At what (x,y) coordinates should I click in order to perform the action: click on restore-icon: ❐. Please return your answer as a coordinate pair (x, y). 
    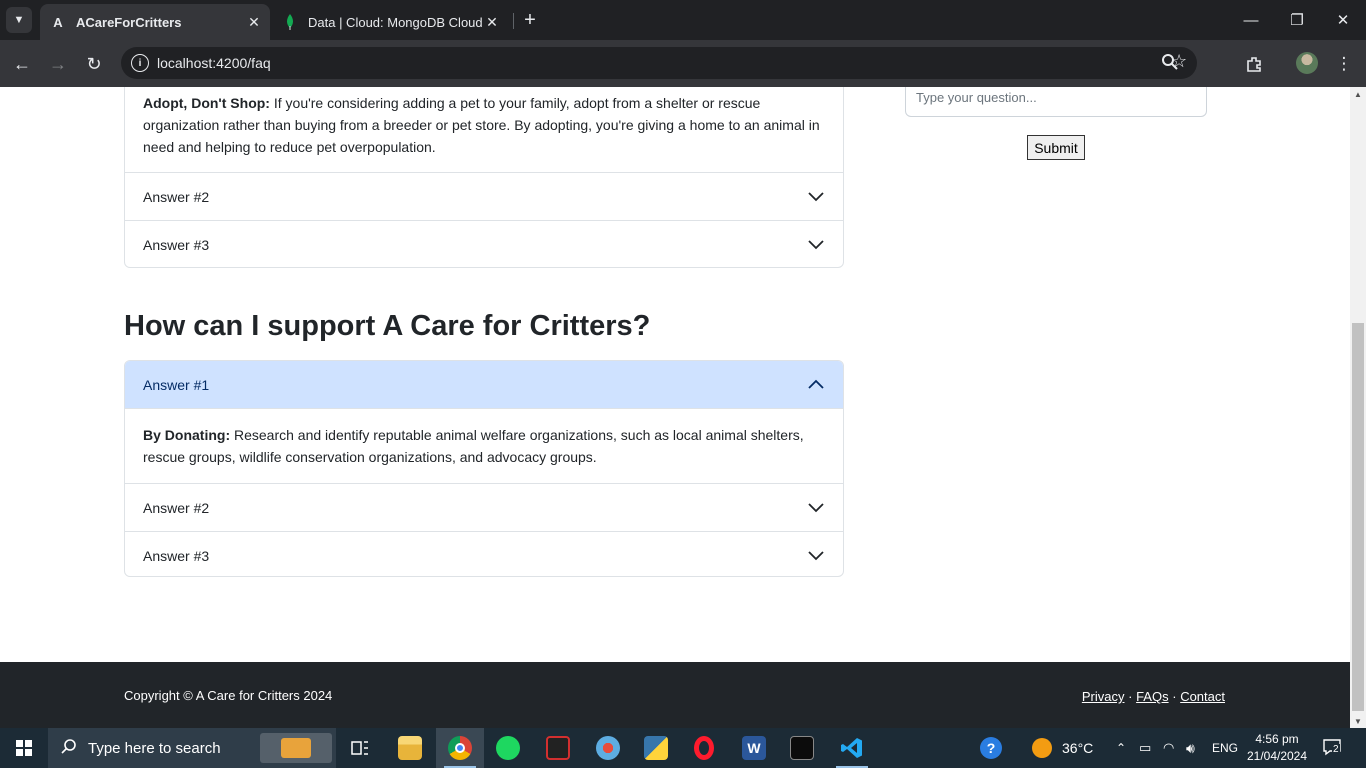
    Looking at the image, I should click on (1297, 20).